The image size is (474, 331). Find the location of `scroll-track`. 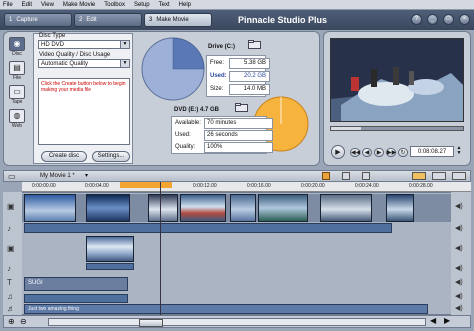

scroll-track is located at coordinates (237, 322).